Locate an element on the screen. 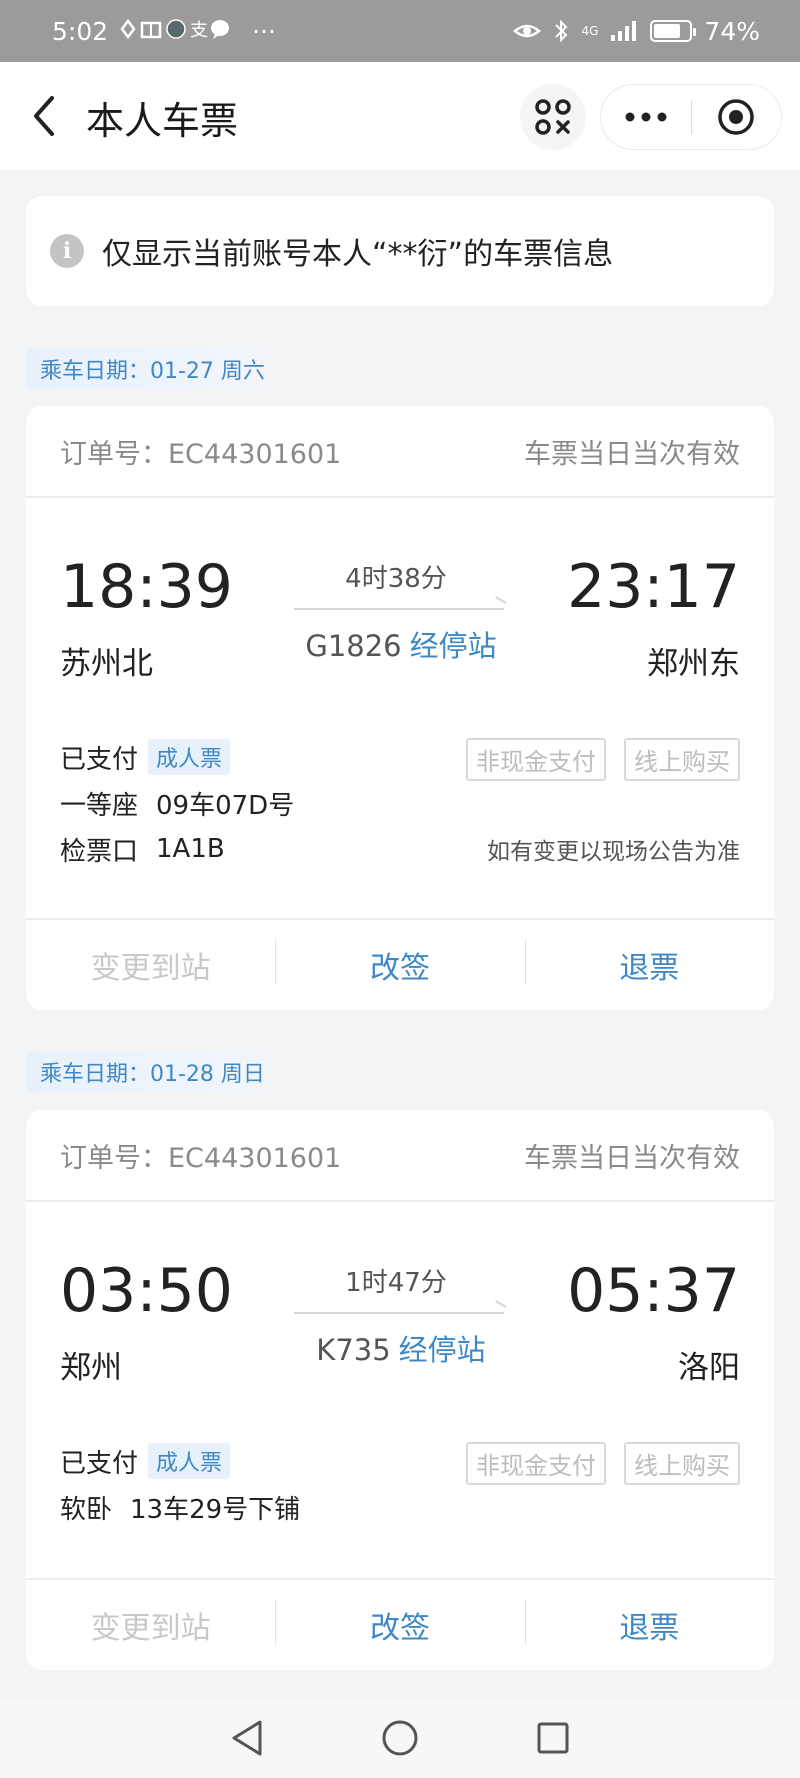 This screenshot has height=1778, width=800. trip-times: 18:39 4时38分 G1826 经停站 23:17 苏州北 郑州东 is located at coordinates (400, 600).